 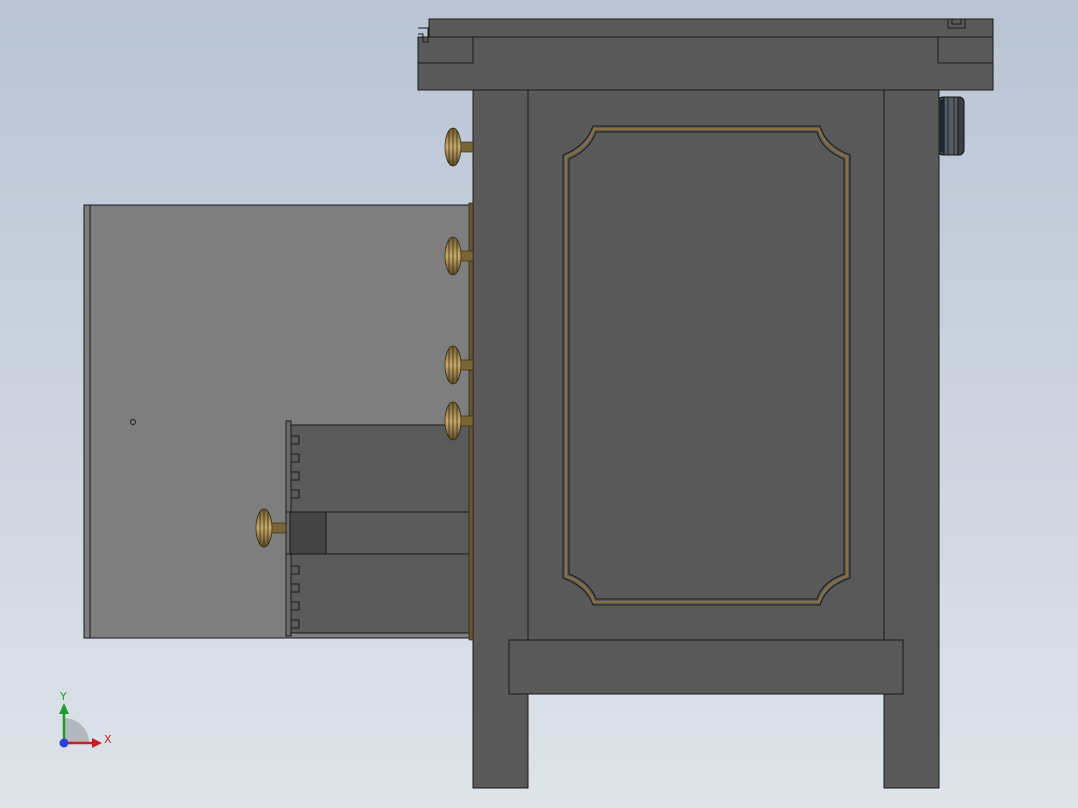 What do you see at coordinates (308, 533) in the screenshot?
I see `inner-drawer-handle-block` at bounding box center [308, 533].